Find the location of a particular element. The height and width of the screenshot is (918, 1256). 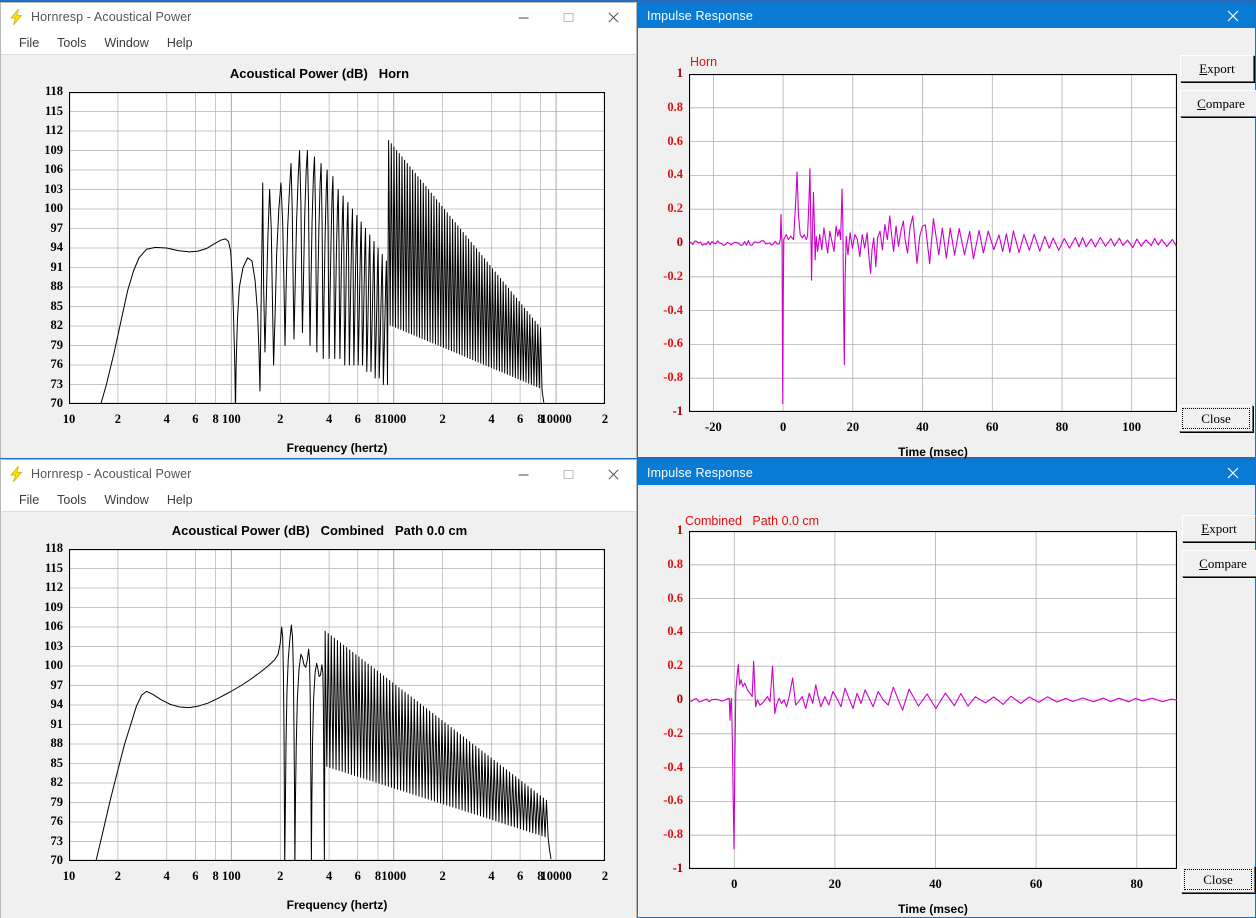

axis-tick-label: 76 is located at coordinates (57, 821).